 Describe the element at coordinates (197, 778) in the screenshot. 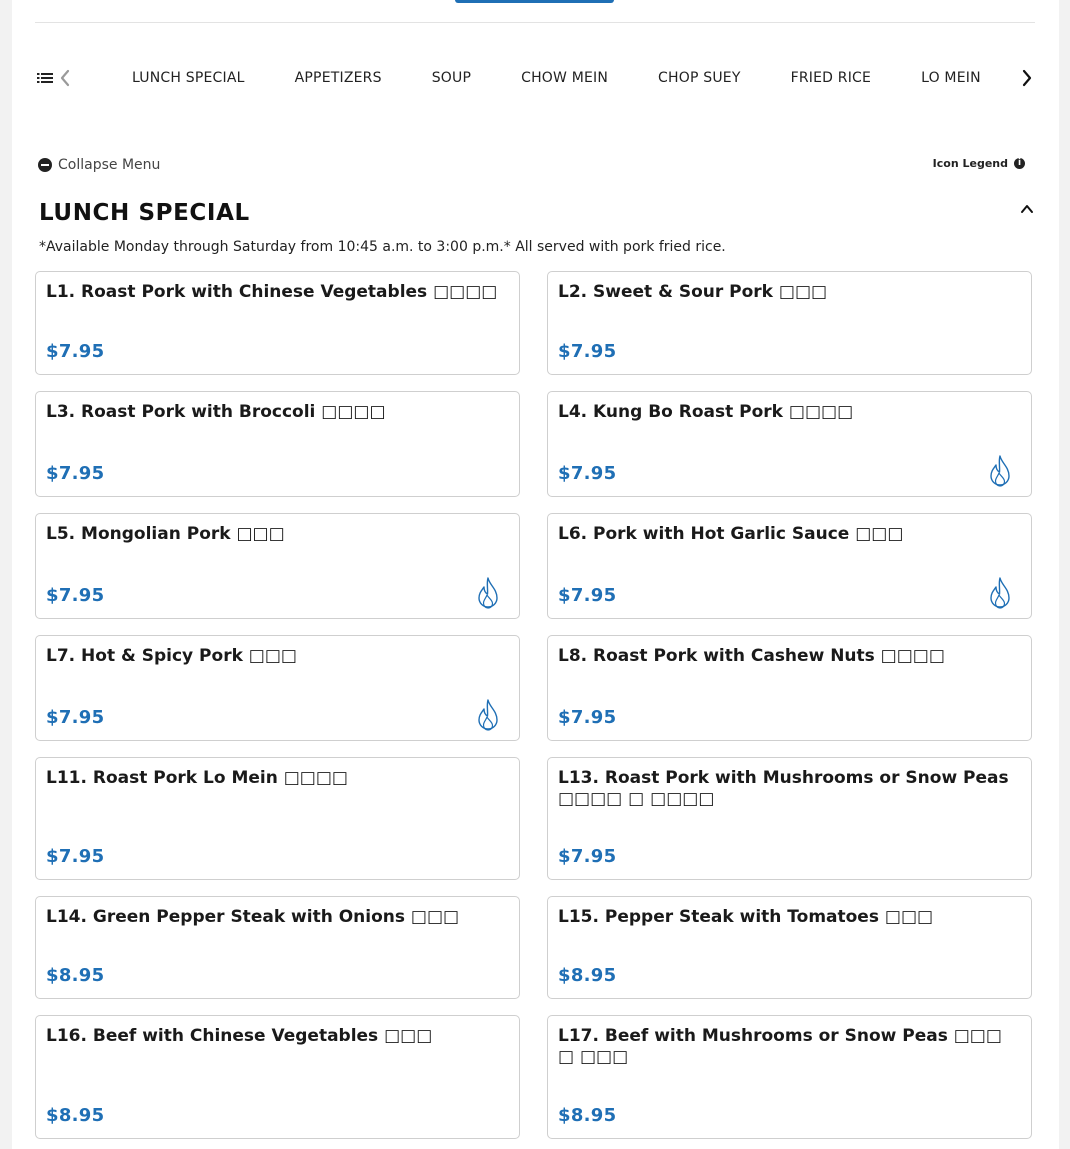

I see `item-name: L11. Roast Pork Lo Mein □□□□` at that location.